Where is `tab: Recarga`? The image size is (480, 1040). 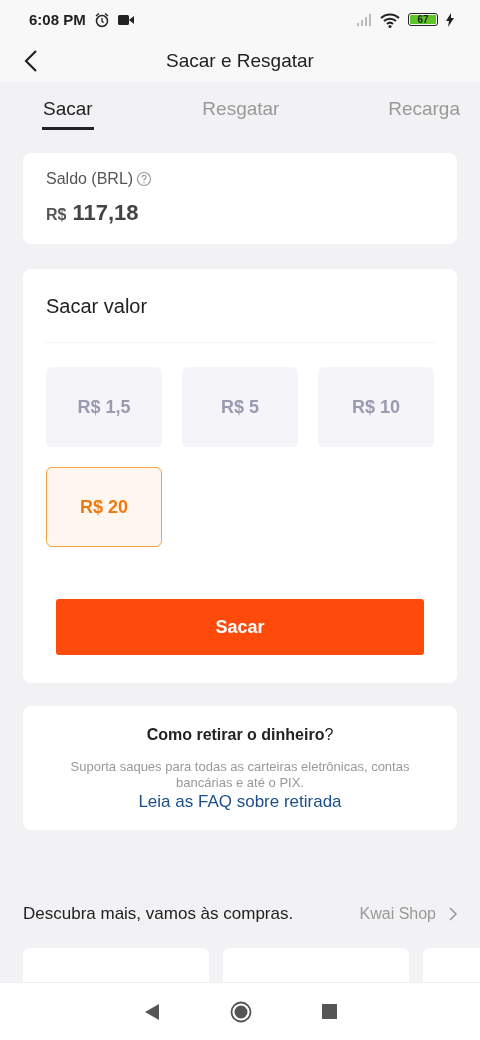 tab: Recarga is located at coordinates (424, 105).